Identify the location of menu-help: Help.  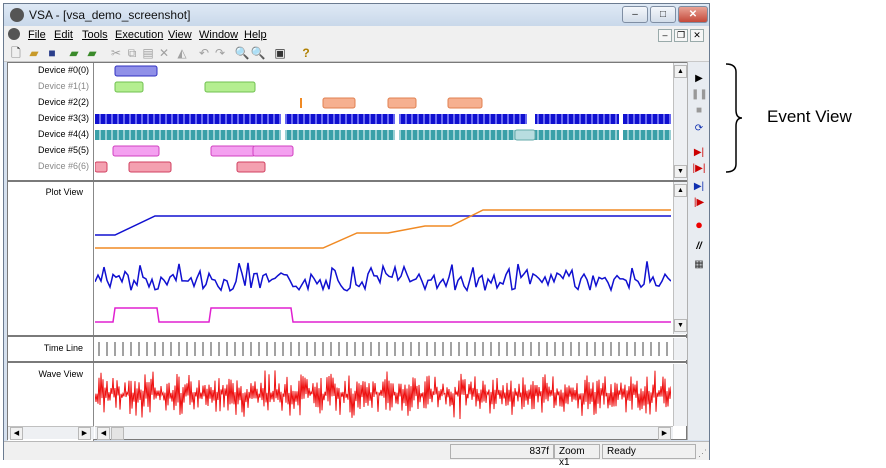
(255, 35).